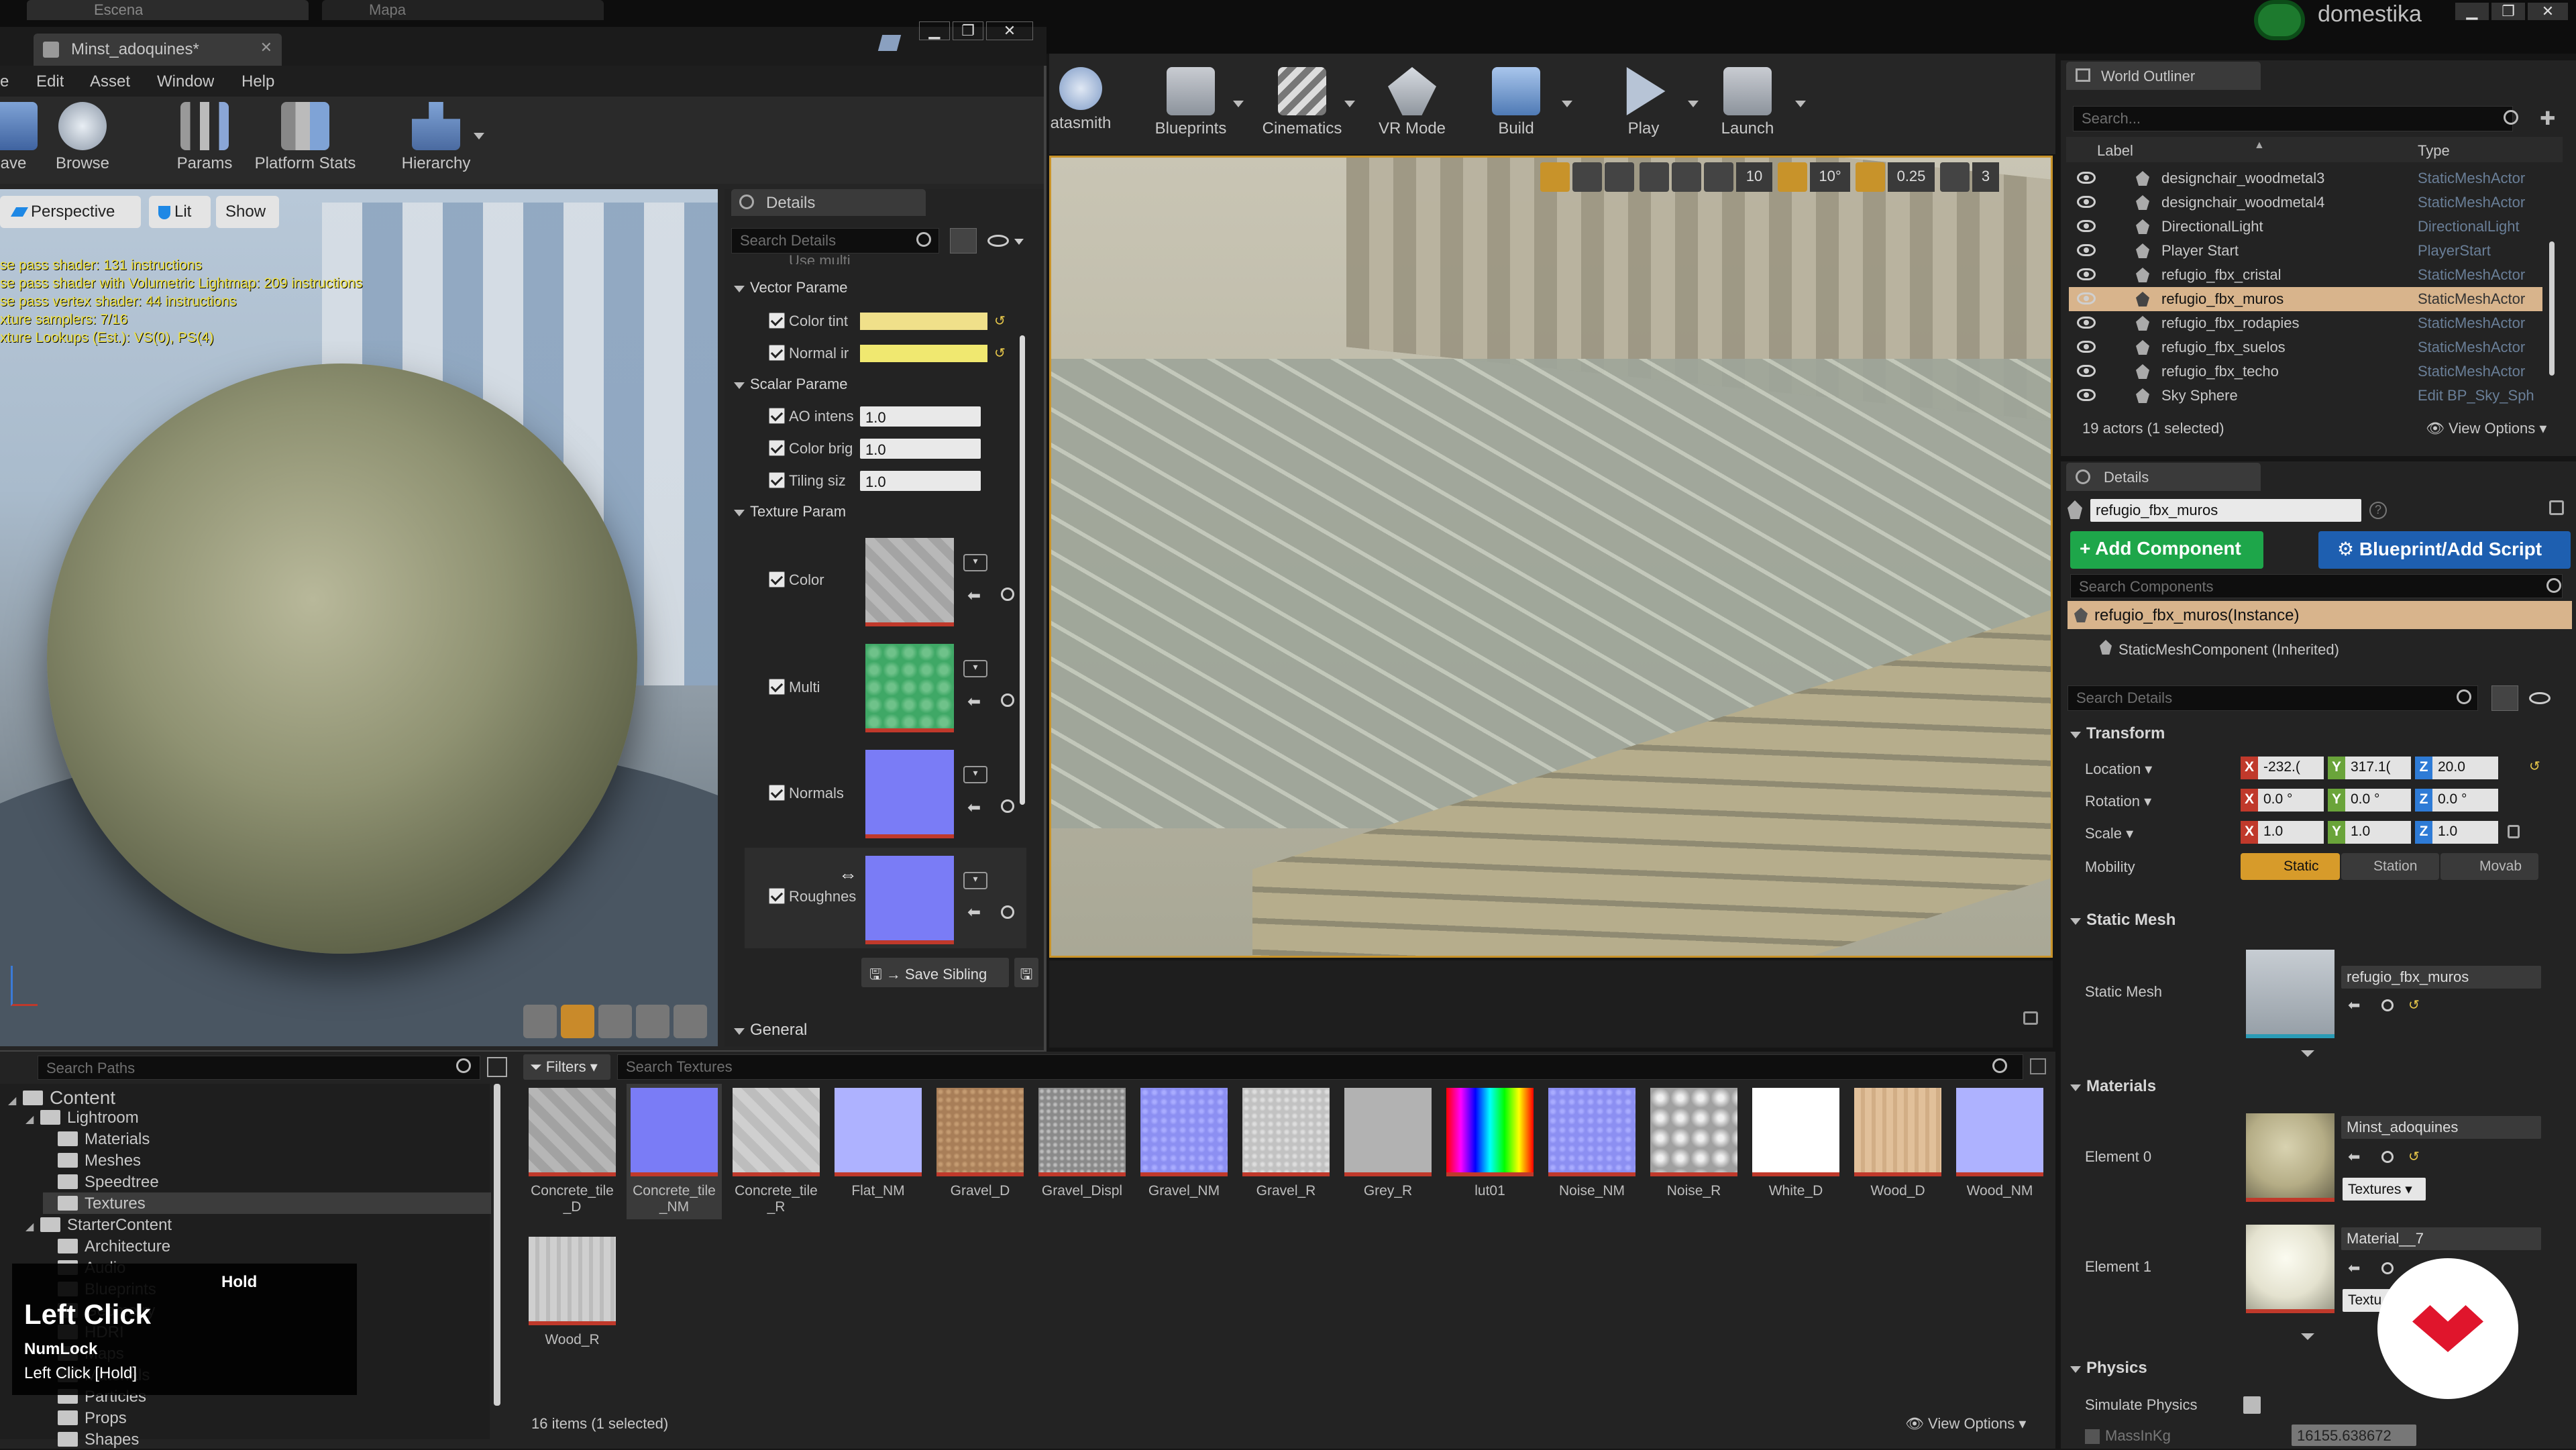 This screenshot has width=2576, height=1450. What do you see at coordinates (920, 449) in the screenshot?
I see `color-brightness-field: 1.0` at bounding box center [920, 449].